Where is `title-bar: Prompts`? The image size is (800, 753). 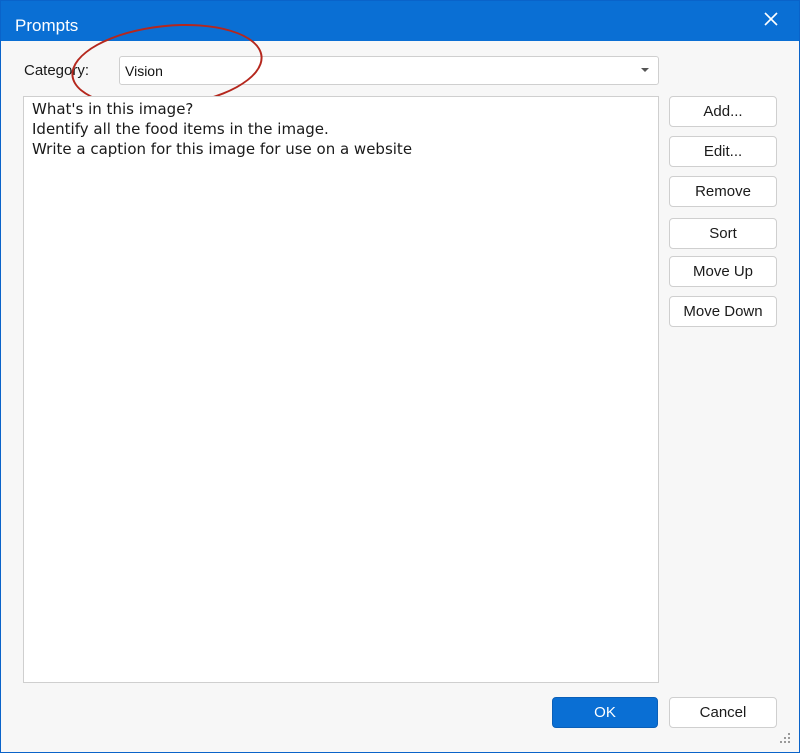
title-bar: Prompts is located at coordinates (400, 21).